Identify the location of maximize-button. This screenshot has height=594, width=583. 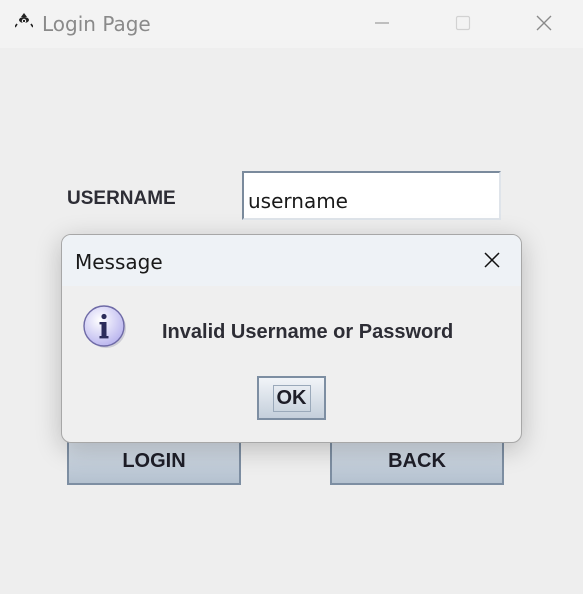
(463, 23).